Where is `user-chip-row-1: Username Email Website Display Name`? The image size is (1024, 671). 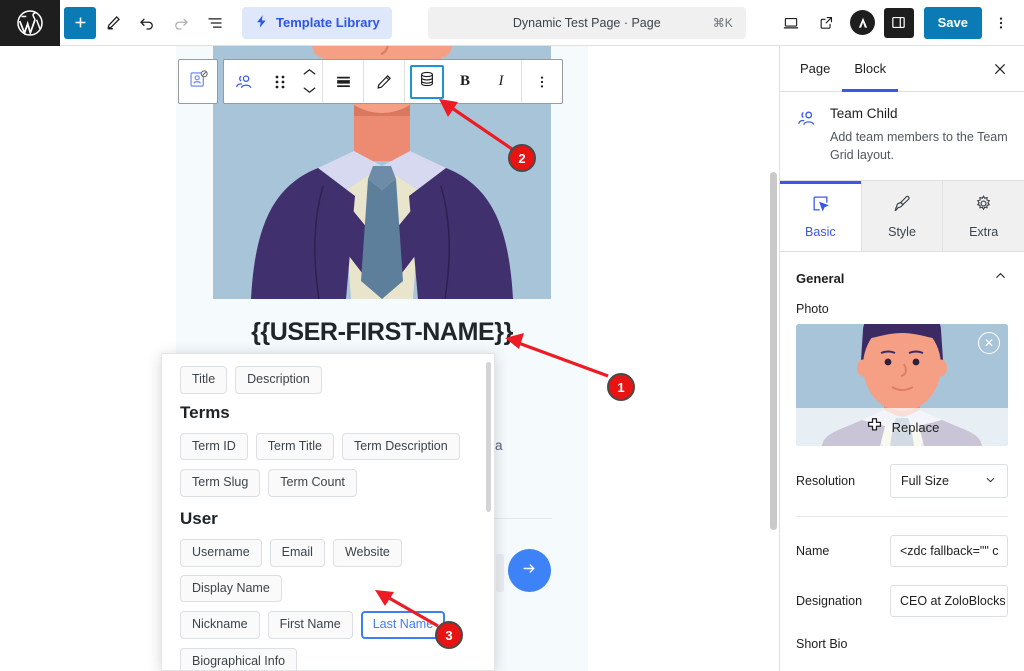 user-chip-row-1: Username Email Website Display Name is located at coordinates (328, 570).